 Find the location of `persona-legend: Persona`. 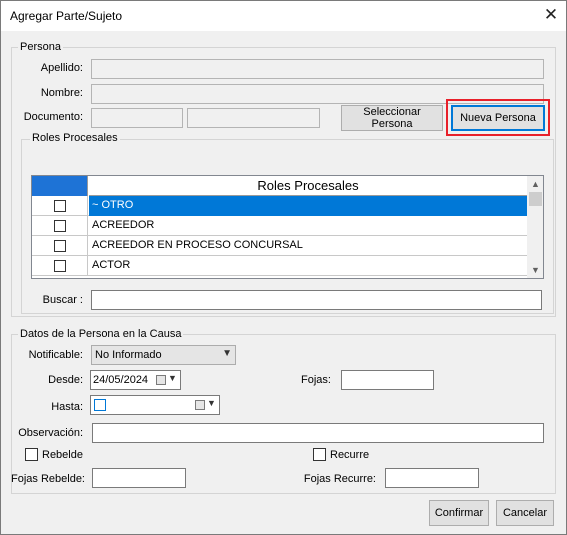

persona-legend: Persona is located at coordinates (40, 47).